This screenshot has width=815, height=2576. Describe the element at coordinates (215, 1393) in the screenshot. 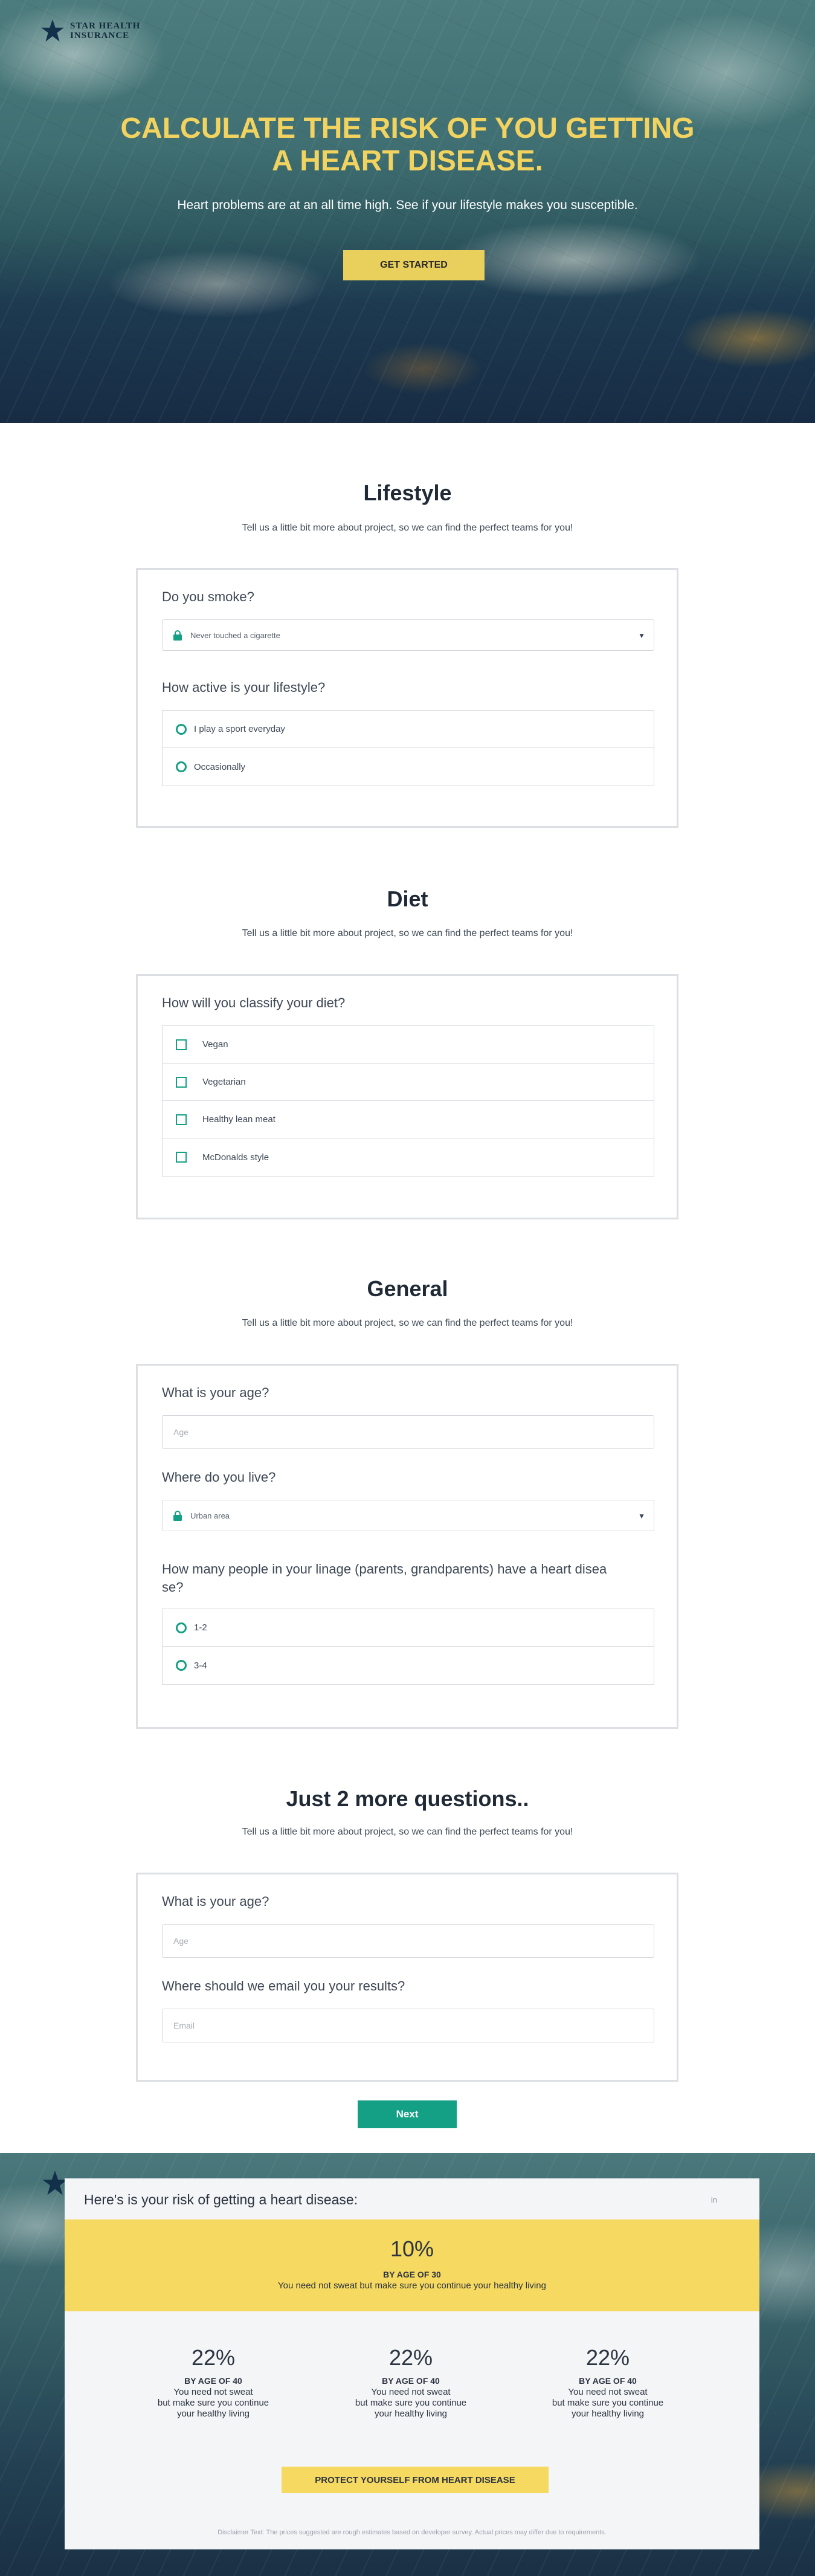

I see `age-question: What is your age?` at that location.